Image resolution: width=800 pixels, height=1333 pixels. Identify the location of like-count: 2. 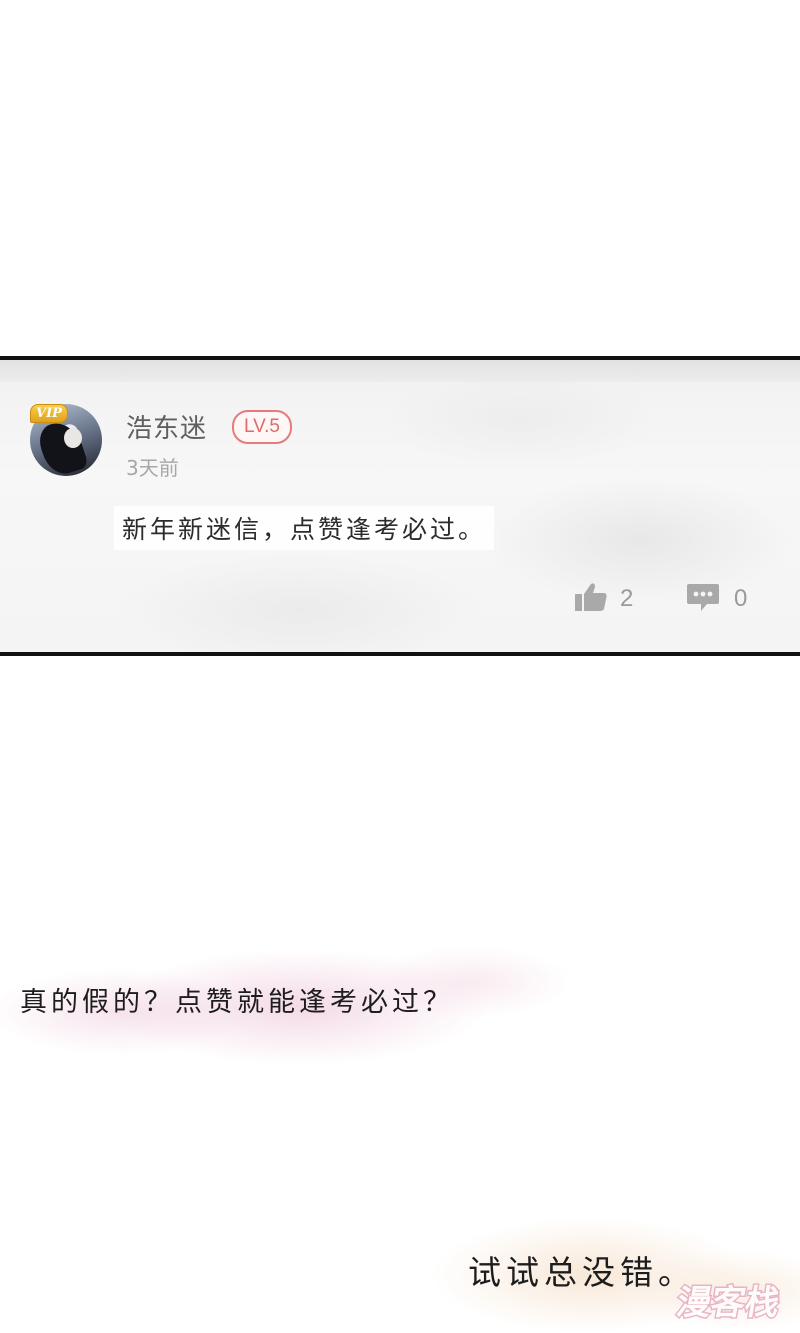
(627, 598).